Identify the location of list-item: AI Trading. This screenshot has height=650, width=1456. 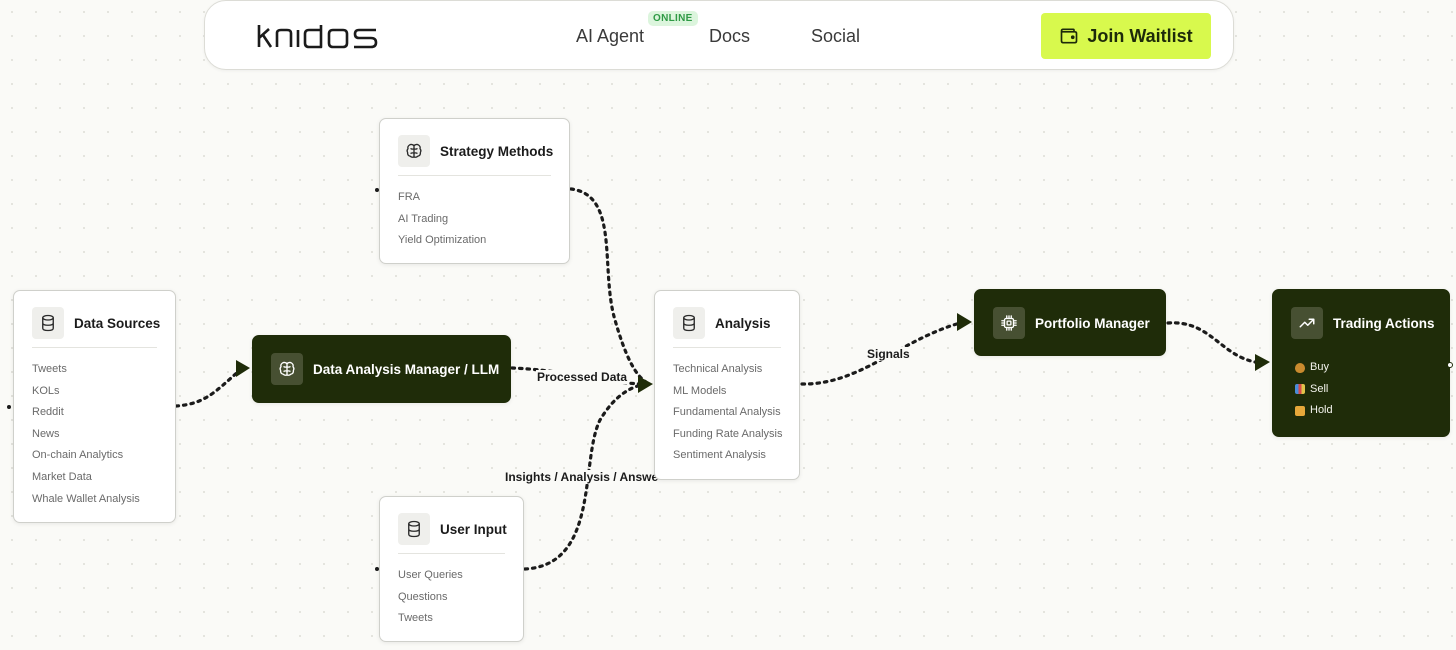
(423, 218).